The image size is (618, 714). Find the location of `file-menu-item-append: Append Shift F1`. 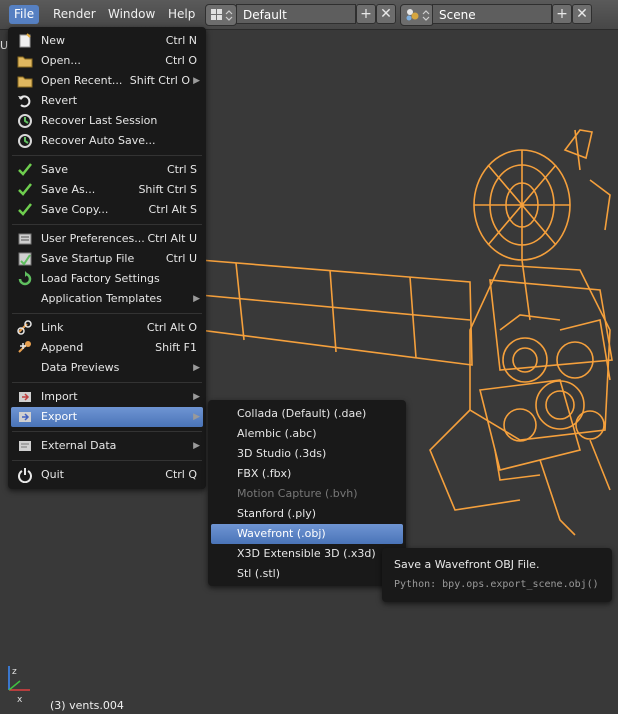

file-menu-item-append: Append Shift F1 is located at coordinates (107, 348).